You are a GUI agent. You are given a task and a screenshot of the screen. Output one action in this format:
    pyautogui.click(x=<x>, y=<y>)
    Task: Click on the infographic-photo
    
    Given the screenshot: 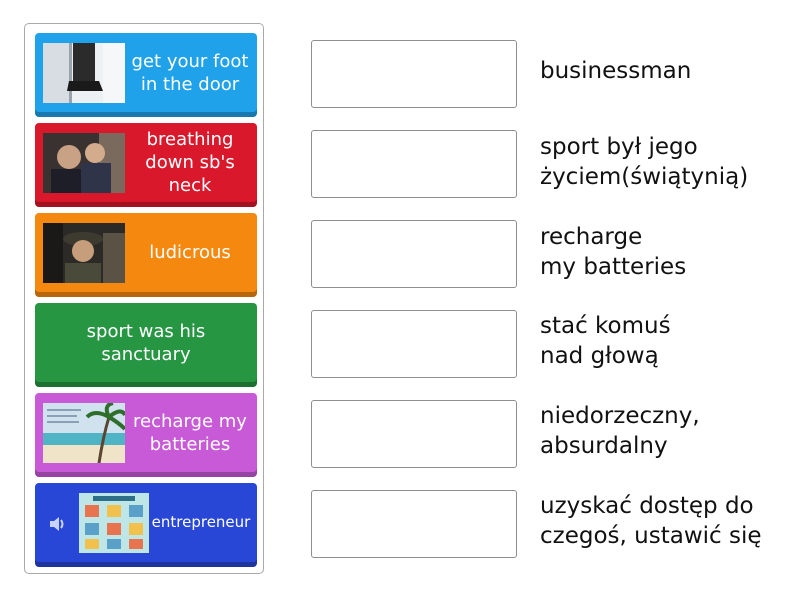 What is the action you would take?
    pyautogui.click(x=114, y=523)
    